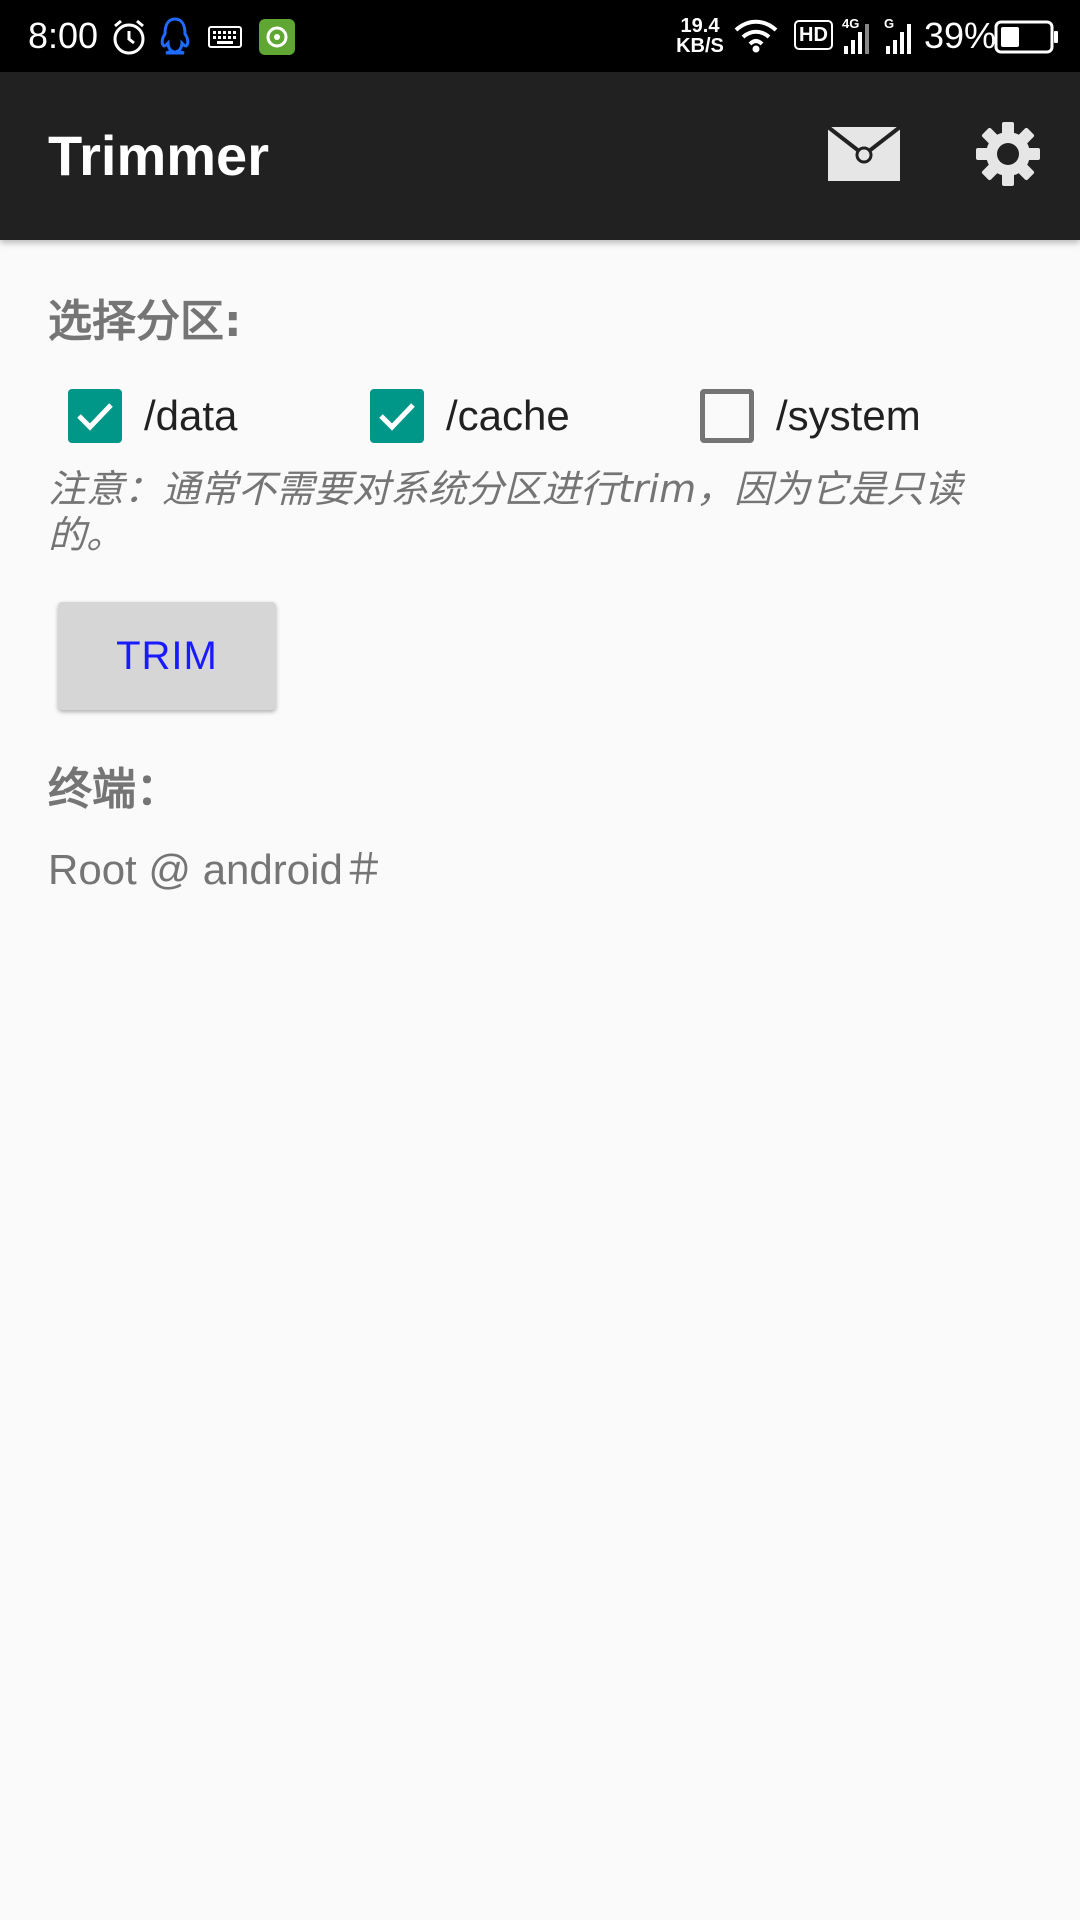 The height and width of the screenshot is (1920, 1080). Describe the element at coordinates (885, 38) in the screenshot. I see `signal-icon: 4G G` at that location.